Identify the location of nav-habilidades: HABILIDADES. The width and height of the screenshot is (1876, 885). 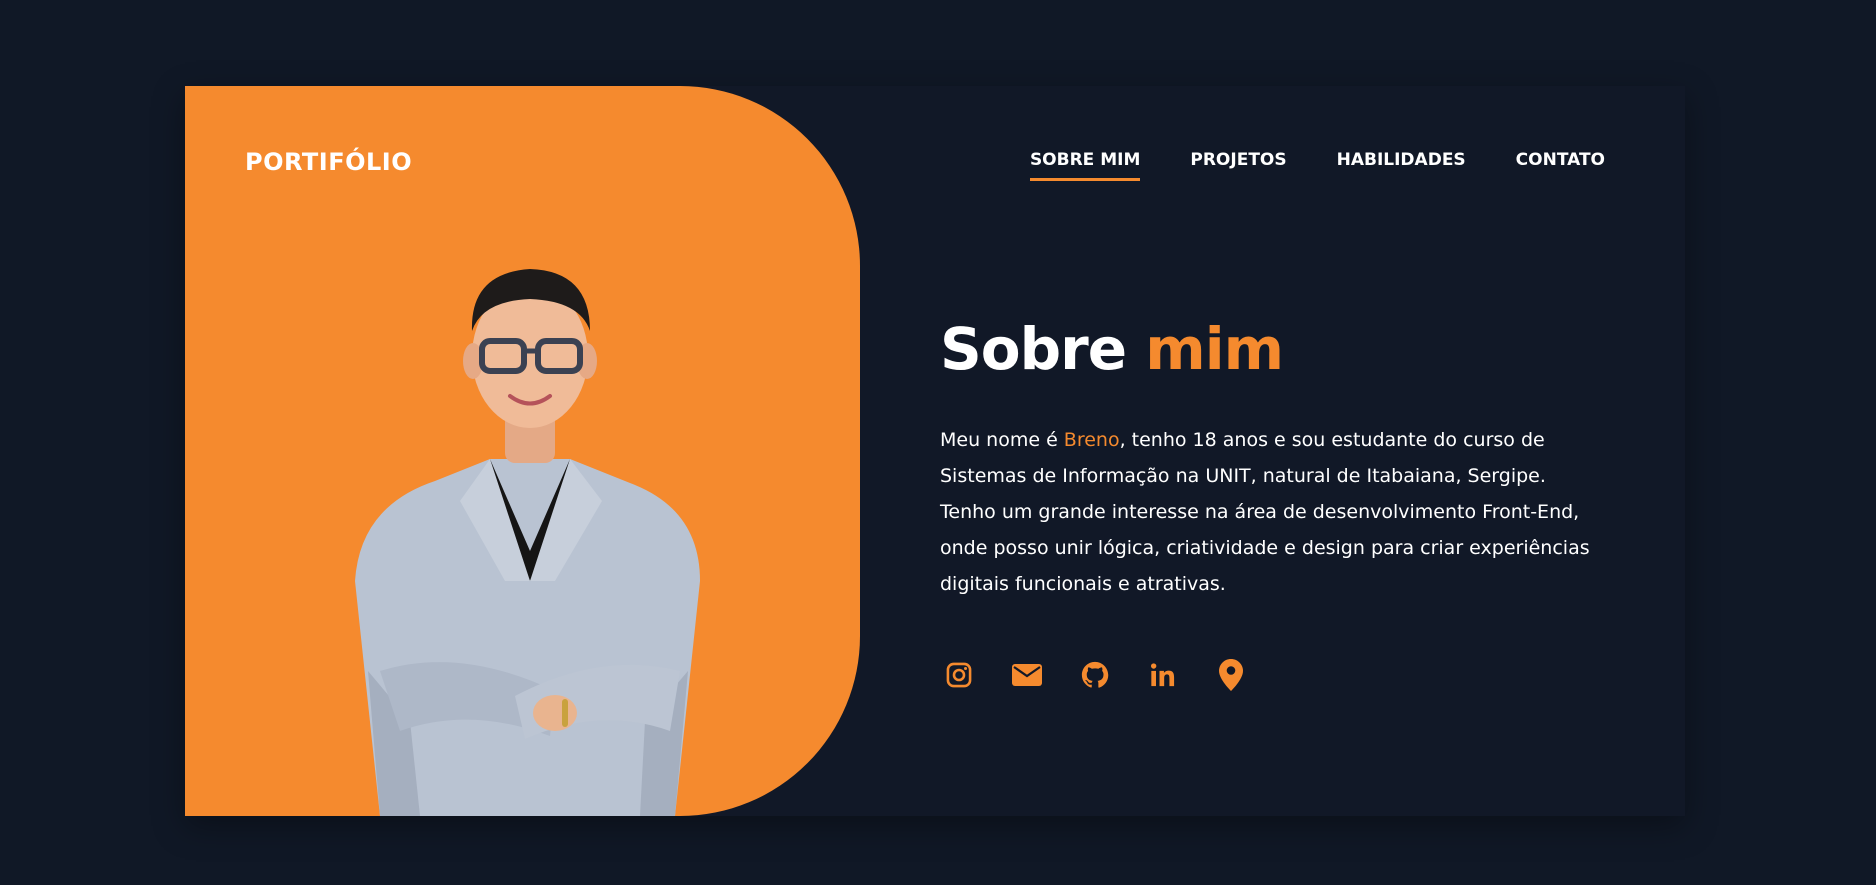
(1401, 165).